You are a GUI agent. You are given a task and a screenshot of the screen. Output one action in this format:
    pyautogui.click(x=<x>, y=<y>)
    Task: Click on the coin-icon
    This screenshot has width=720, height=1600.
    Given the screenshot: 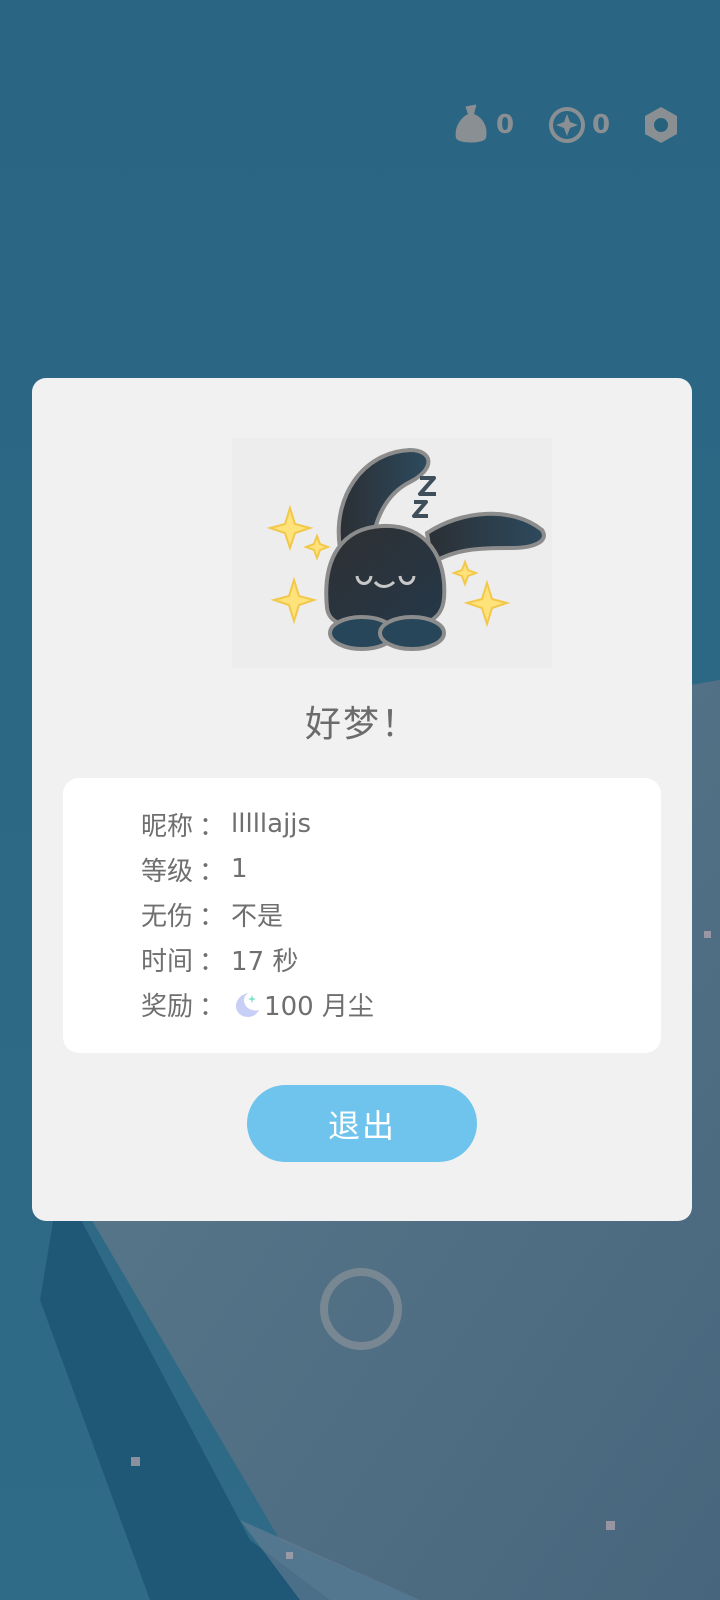 What is the action you would take?
    pyautogui.click(x=567, y=125)
    